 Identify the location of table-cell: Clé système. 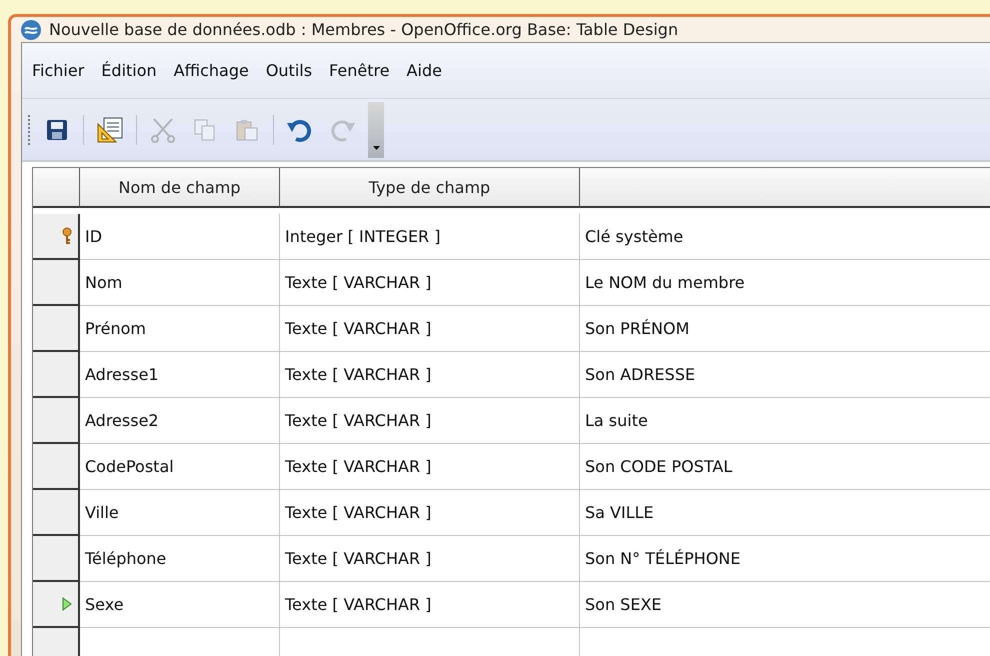
(785, 237).